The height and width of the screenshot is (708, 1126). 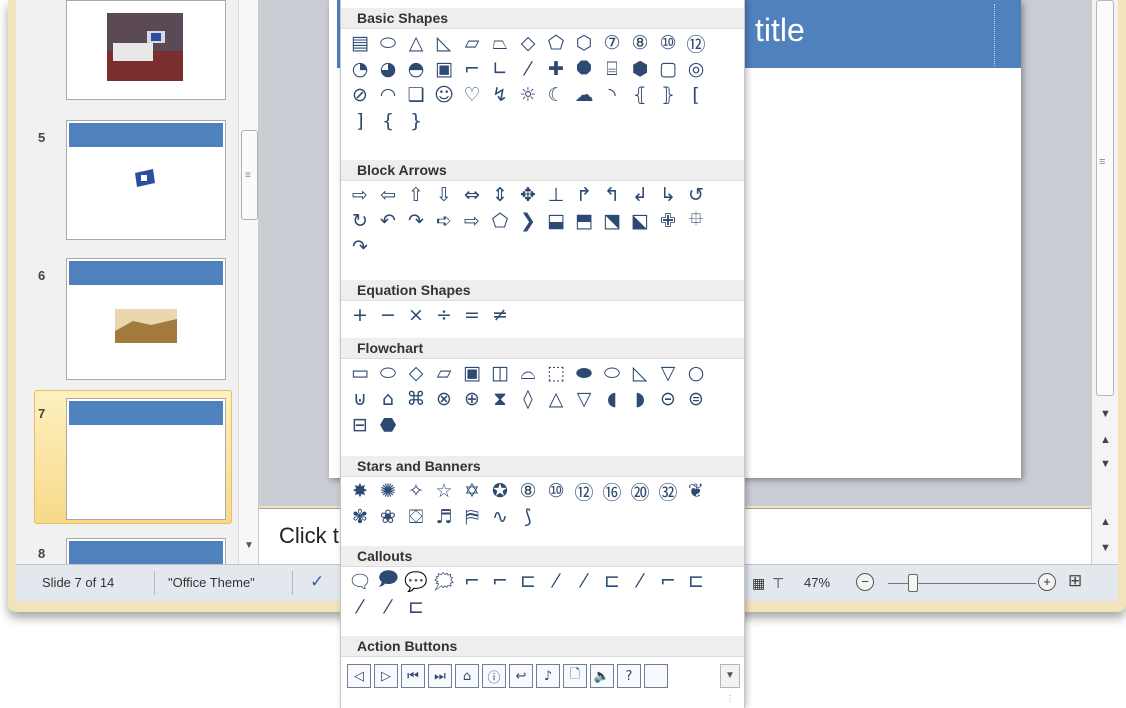 What do you see at coordinates (528, 95) in the screenshot?
I see `shape-0-32-icon: ☼` at bounding box center [528, 95].